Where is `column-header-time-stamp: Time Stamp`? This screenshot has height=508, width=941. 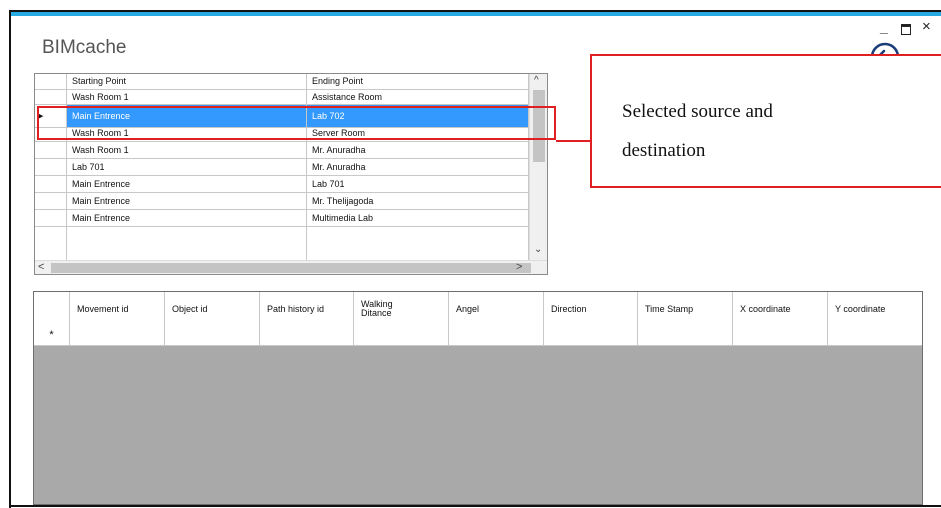
column-header-time-stamp: Time Stamp is located at coordinates (685, 309).